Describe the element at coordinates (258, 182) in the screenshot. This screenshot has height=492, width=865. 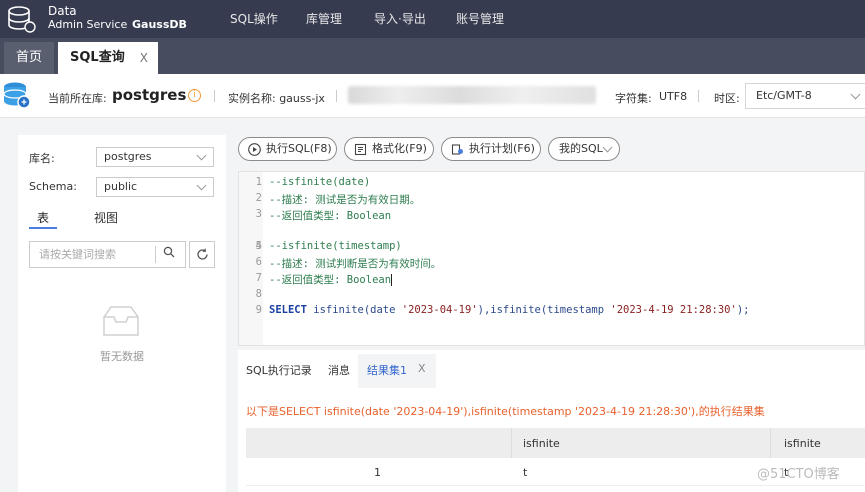
I see `line-number: 1` at that location.